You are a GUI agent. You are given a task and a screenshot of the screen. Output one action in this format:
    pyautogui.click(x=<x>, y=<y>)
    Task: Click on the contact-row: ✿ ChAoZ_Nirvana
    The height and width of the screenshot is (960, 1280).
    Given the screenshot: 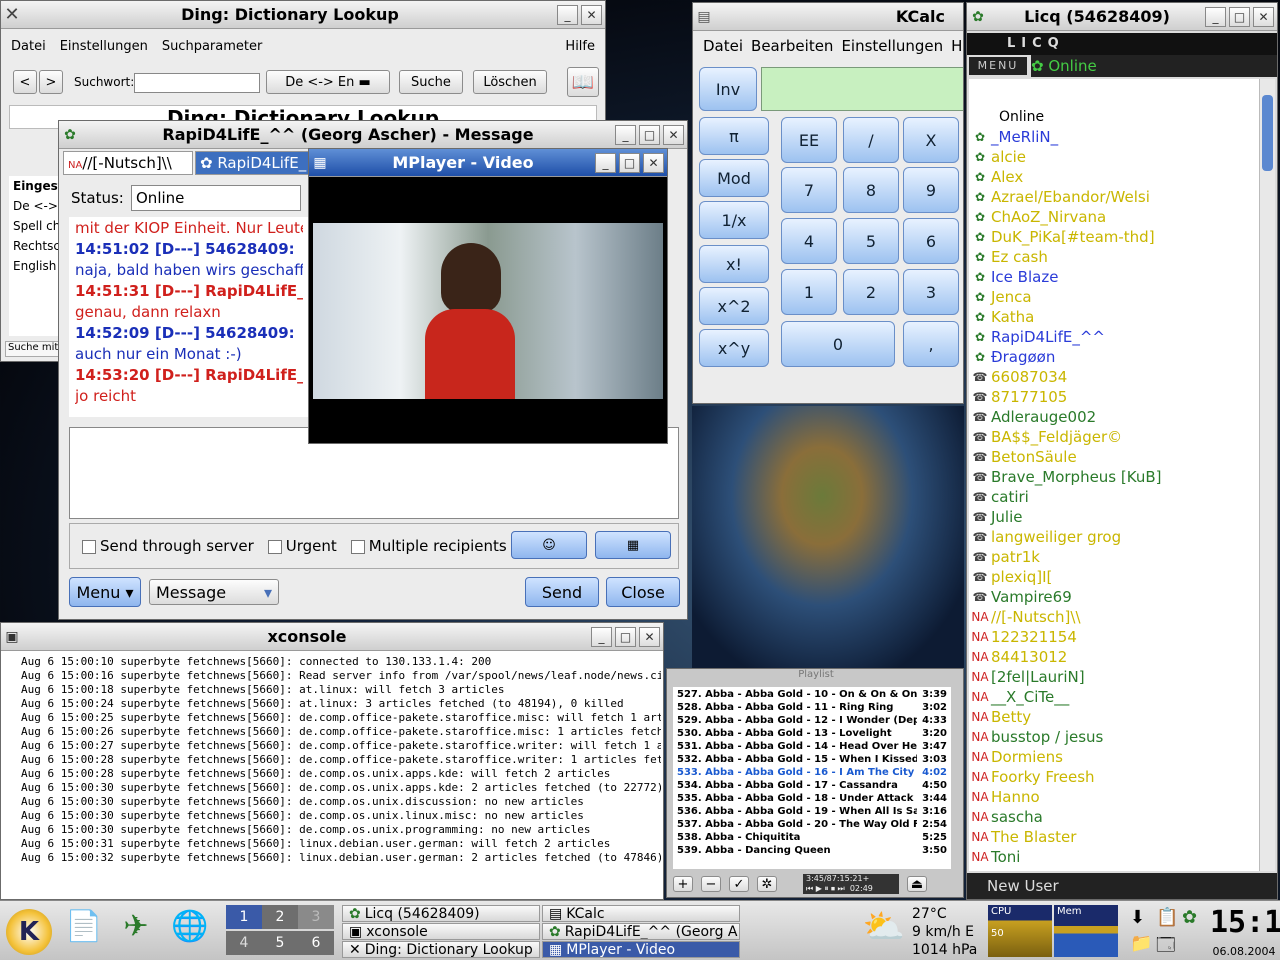 What is the action you would take?
    pyautogui.click(x=1114, y=217)
    